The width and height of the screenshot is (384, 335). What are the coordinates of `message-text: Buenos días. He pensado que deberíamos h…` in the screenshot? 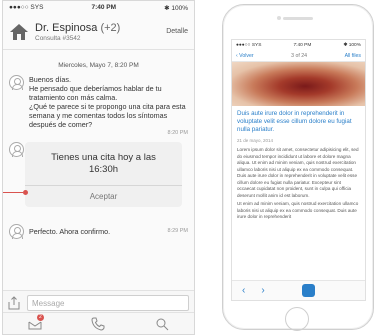 It's located at (107, 102).